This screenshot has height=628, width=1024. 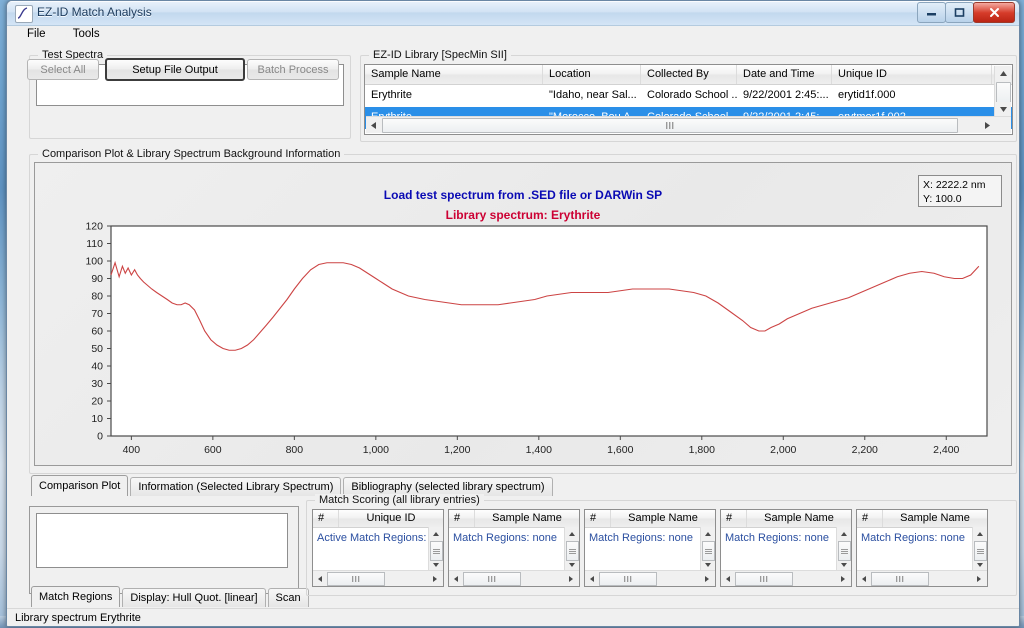 What do you see at coordinates (391, 518) in the screenshot?
I see `column-header-name: Unique ID` at bounding box center [391, 518].